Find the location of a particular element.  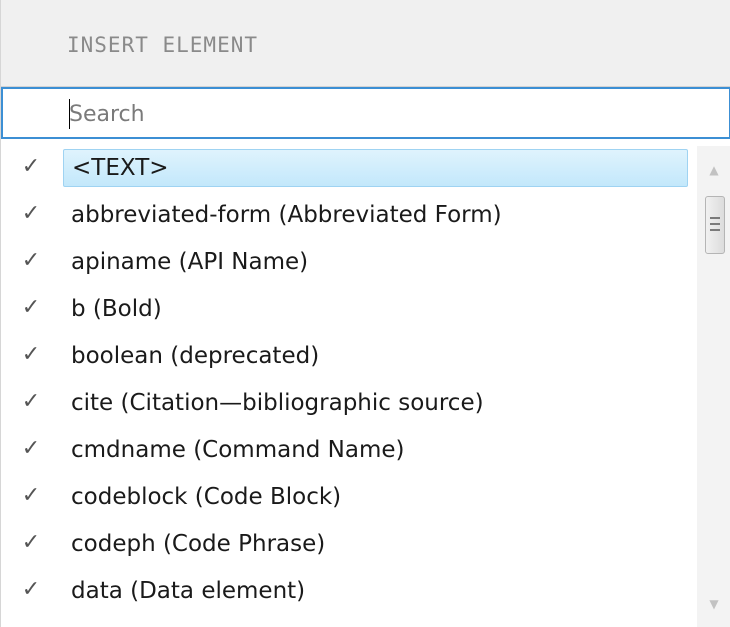

list-item: ✓ apiname (API Name) is located at coordinates (348, 263).